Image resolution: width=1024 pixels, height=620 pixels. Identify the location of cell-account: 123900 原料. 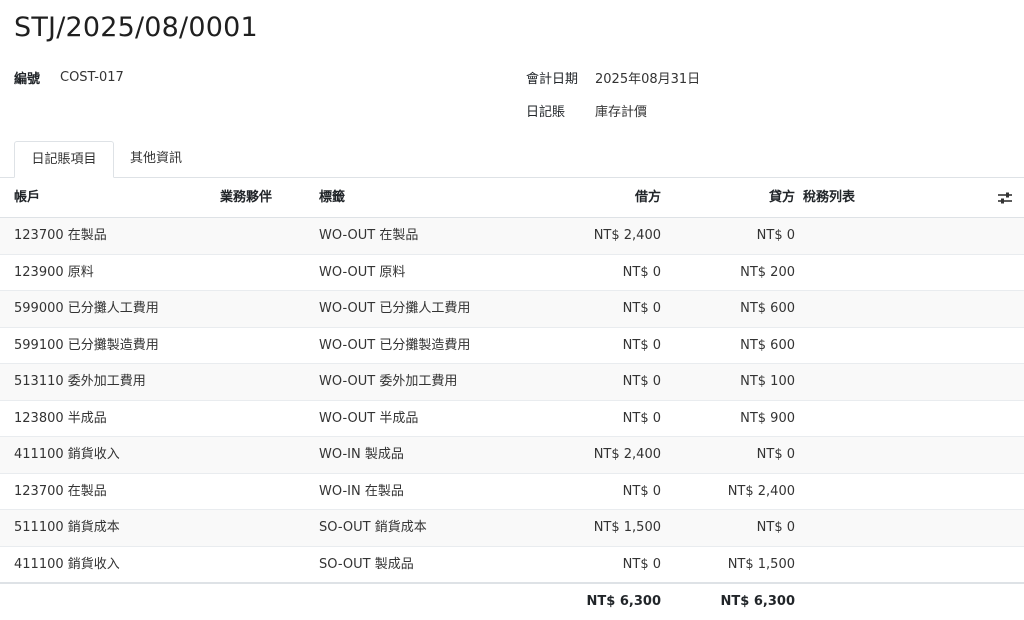
(54, 272).